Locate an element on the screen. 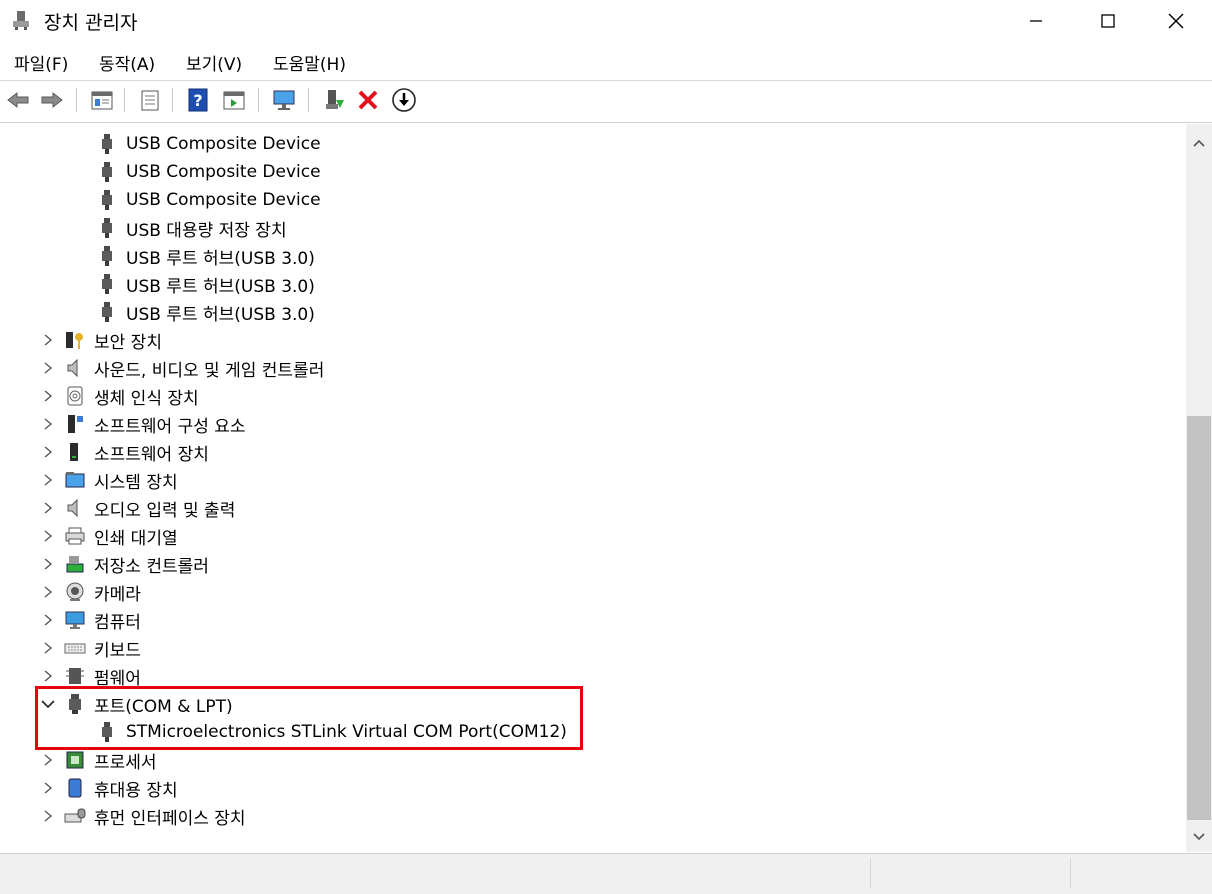 This screenshot has height=894, width=1212. list-view-icon is located at coordinates (150, 100).